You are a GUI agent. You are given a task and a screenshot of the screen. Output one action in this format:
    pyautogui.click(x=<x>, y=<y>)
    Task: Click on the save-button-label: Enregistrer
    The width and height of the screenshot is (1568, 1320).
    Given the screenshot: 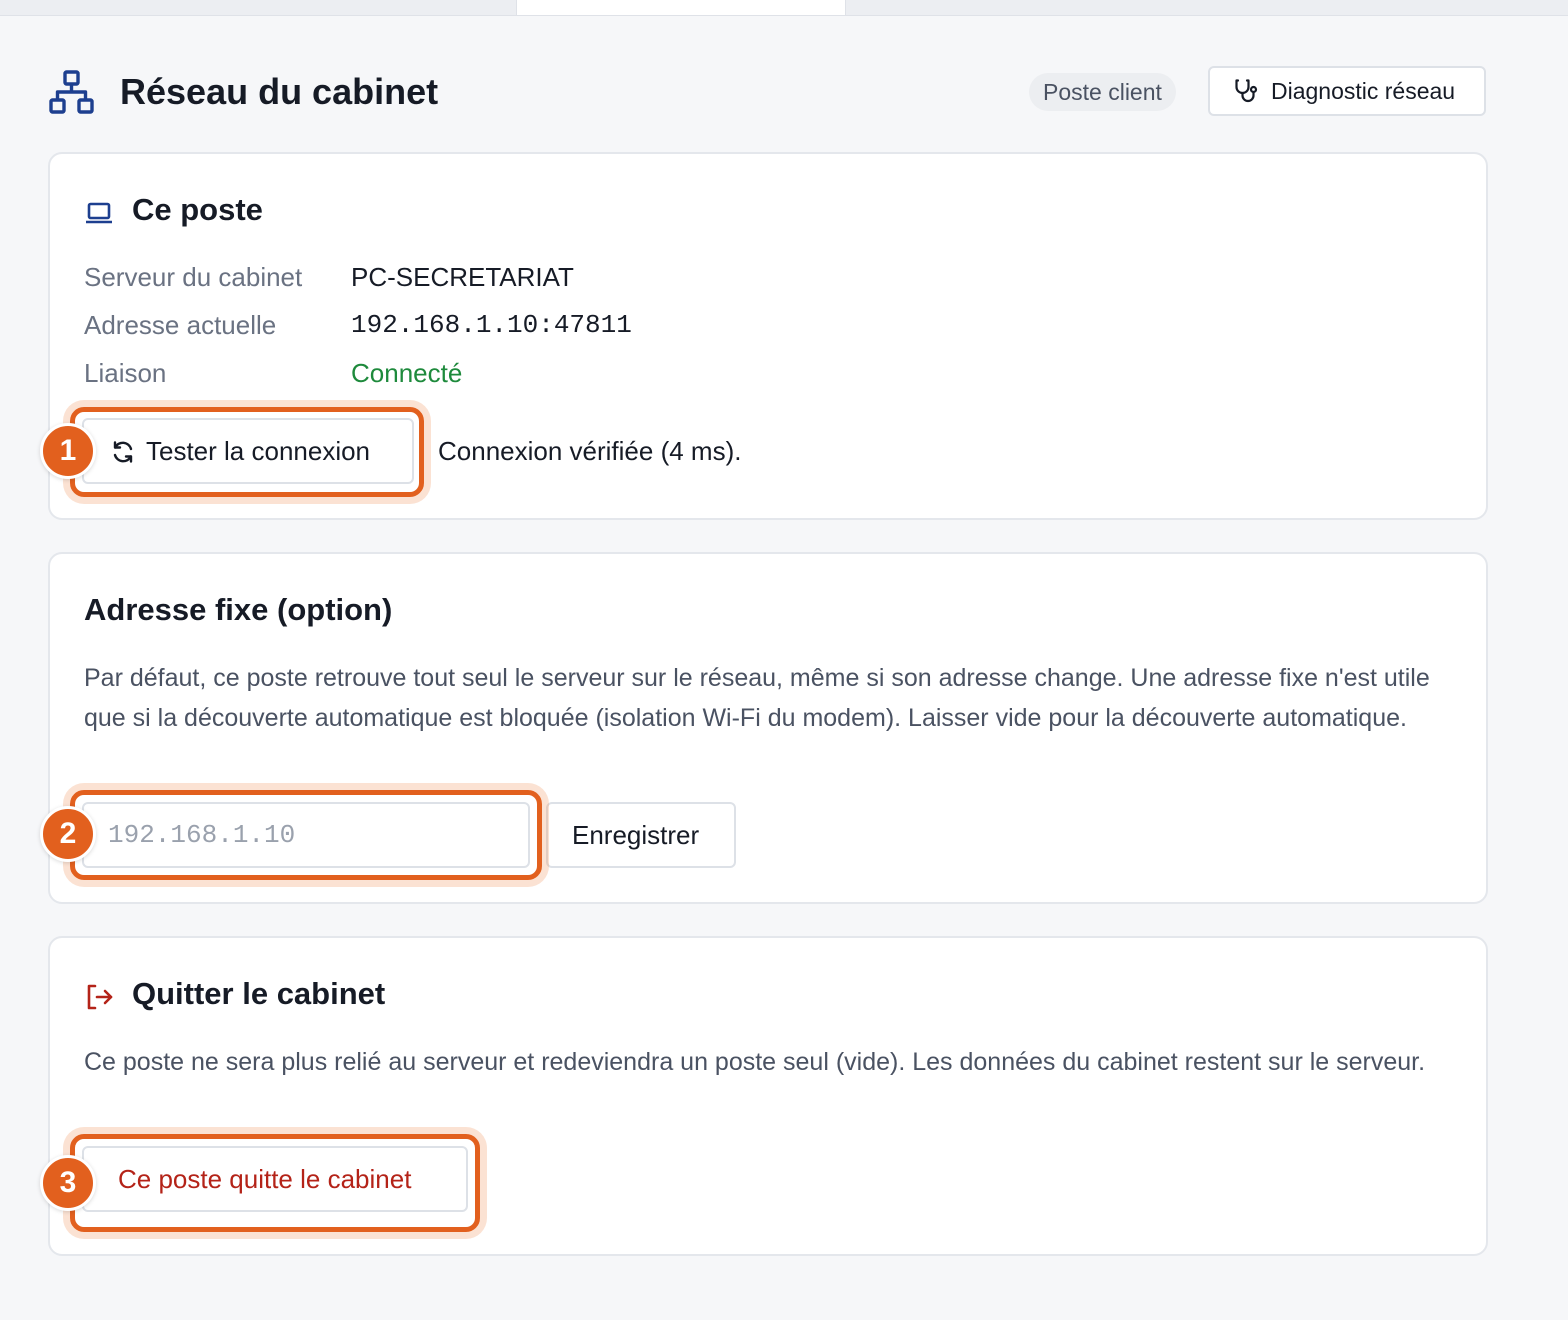 What is the action you would take?
    pyautogui.click(x=636, y=835)
    